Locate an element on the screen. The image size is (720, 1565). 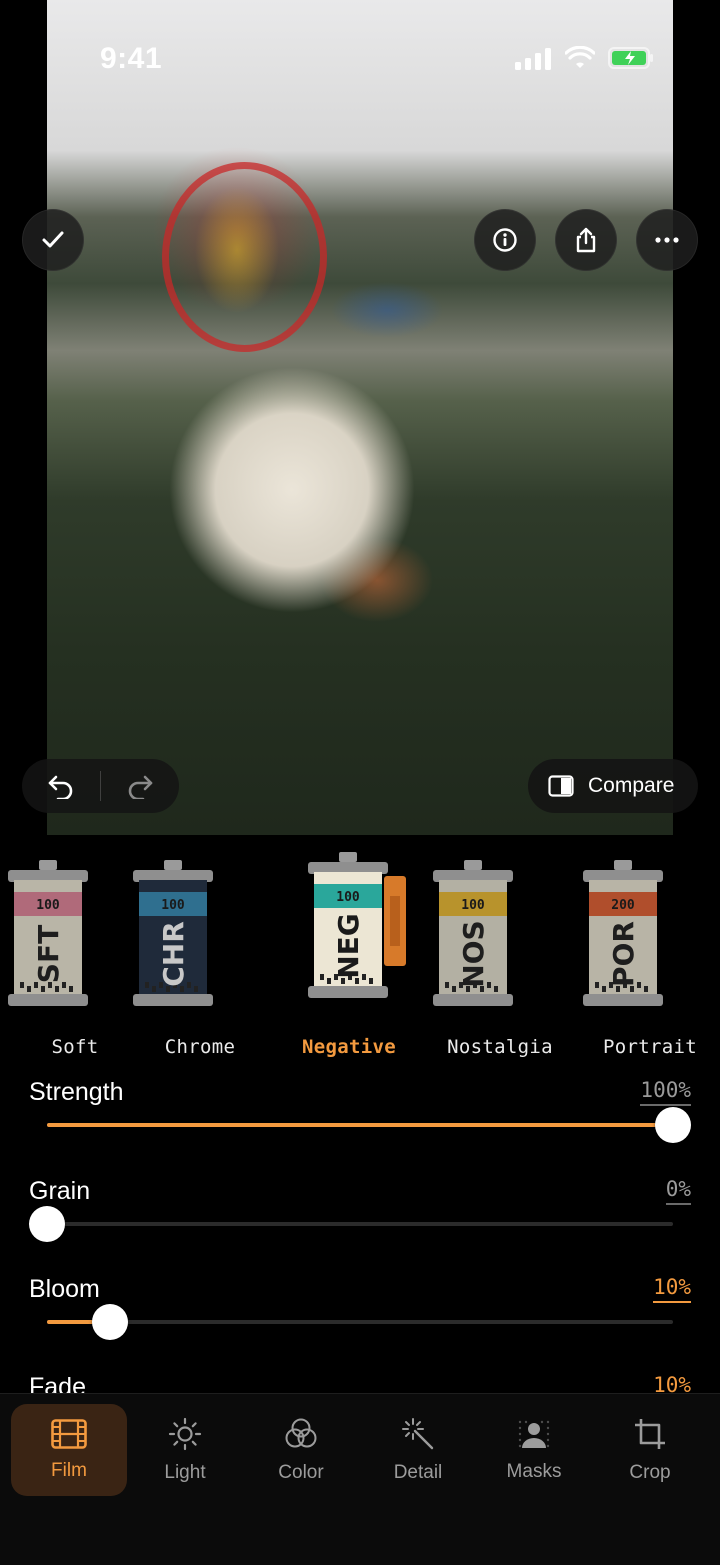
slider-bloom: Bloom 10% is located at coordinates (360, 1324).